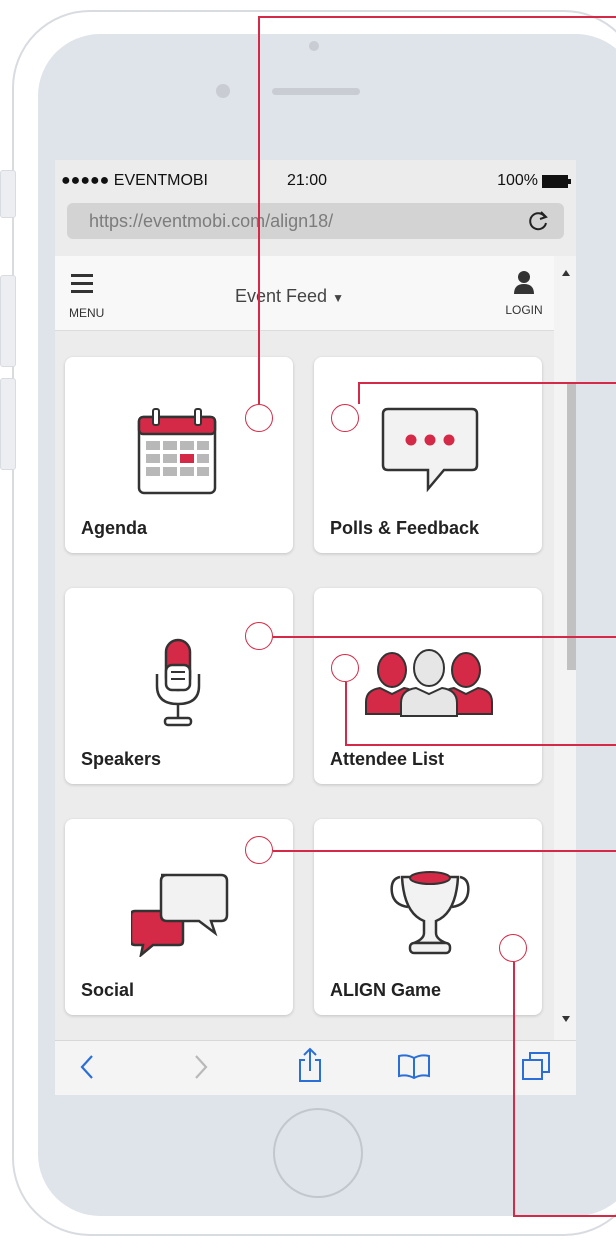 This screenshot has height=1243, width=616. What do you see at coordinates (316, 91) in the screenshot?
I see `earpiece-speaker` at bounding box center [316, 91].